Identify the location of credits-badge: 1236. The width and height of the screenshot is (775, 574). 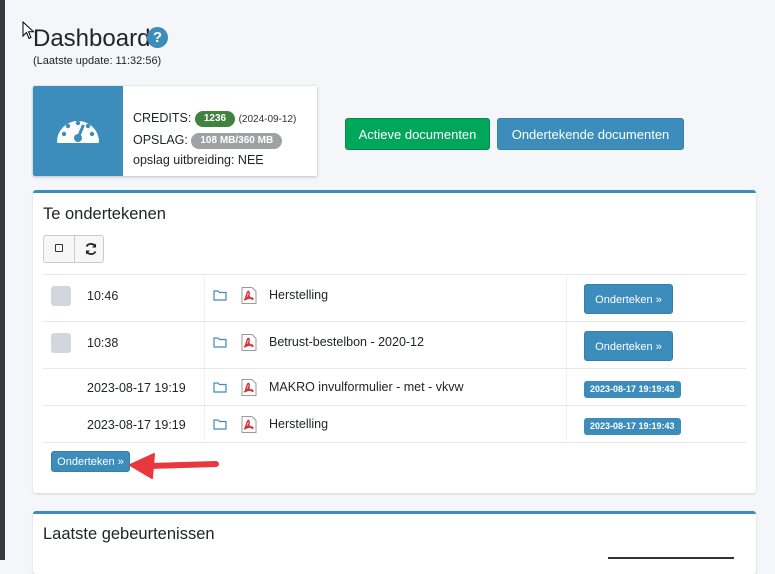
(215, 119).